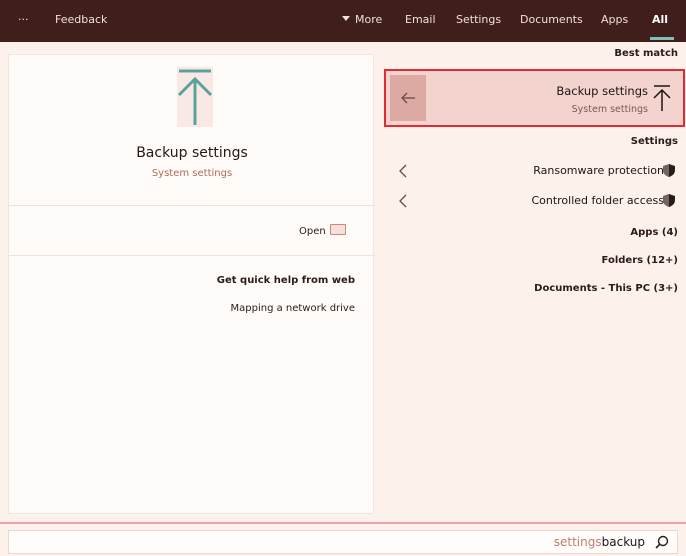  Describe the element at coordinates (577, 542) in the screenshot. I see `search-suggestion: settings` at that location.